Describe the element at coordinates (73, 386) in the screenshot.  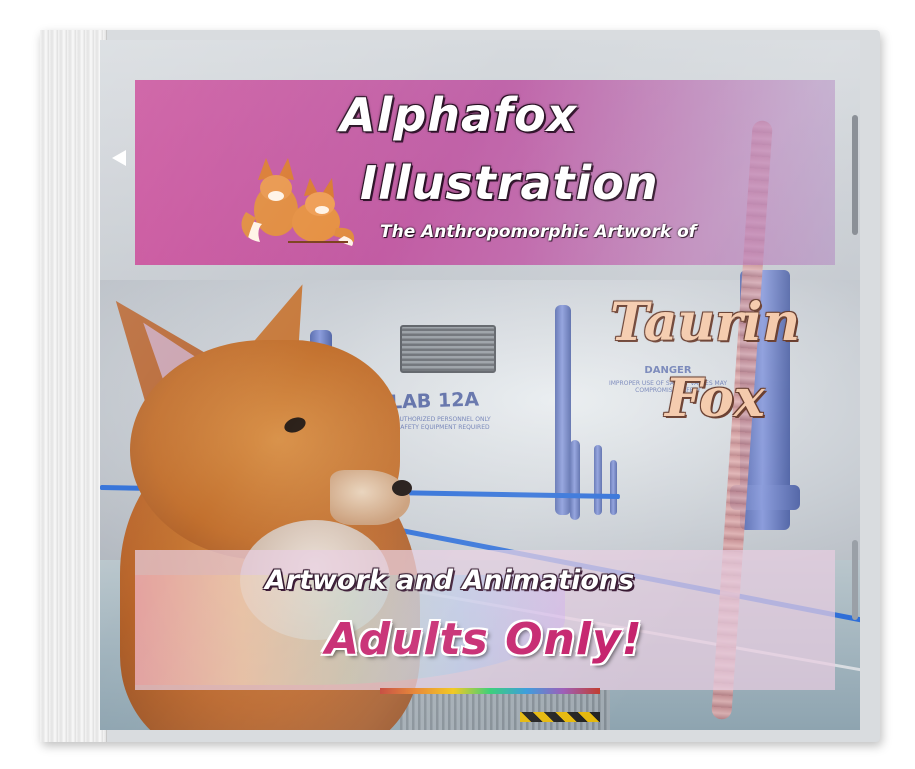
I see `cd-case-spine` at that location.